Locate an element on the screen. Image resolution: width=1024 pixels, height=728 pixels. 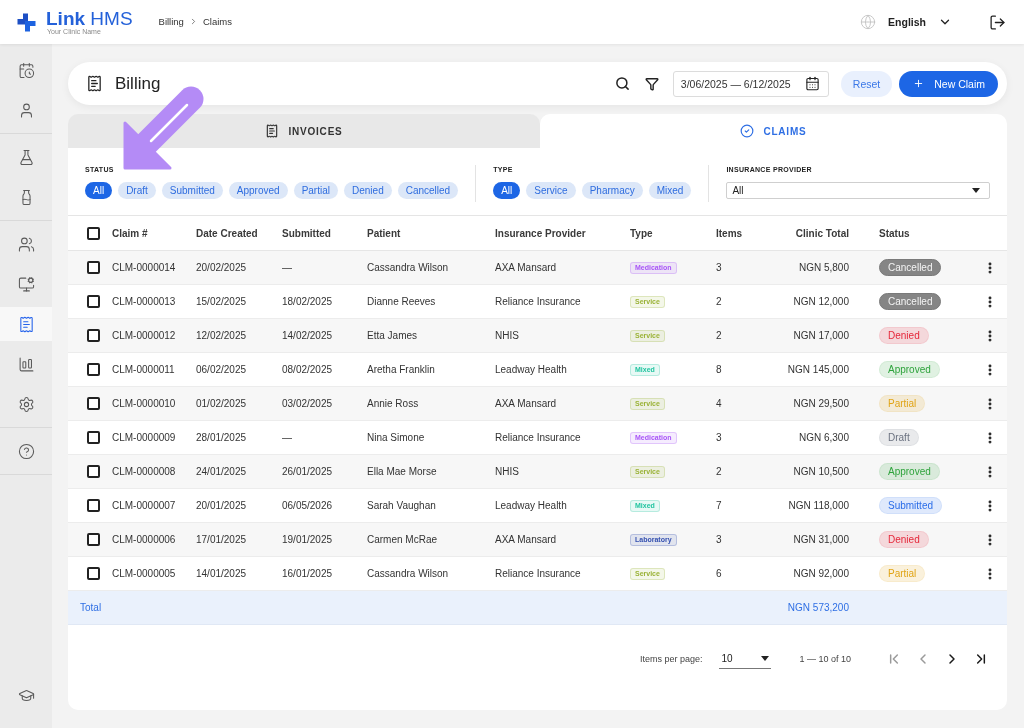
date-range-field: 3/06/2025 — 6/12/2025 is located at coordinates (750, 83).